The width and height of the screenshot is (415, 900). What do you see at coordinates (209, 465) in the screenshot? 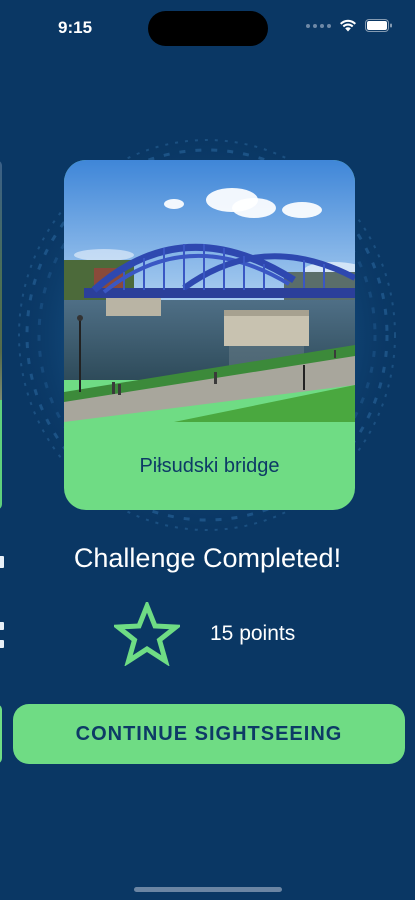
I see `sight-name: Piłsudski bridge` at bounding box center [209, 465].